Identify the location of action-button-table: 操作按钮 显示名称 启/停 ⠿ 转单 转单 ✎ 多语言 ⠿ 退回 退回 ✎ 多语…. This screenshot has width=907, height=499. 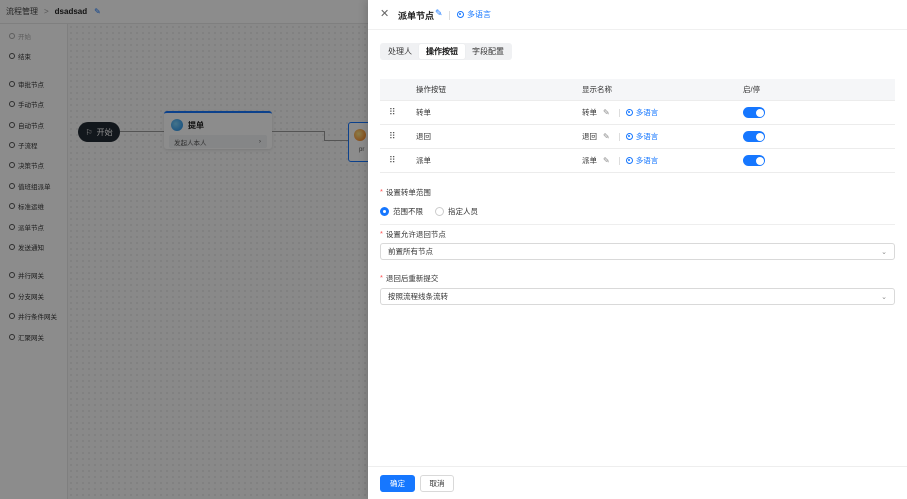
(637, 126).